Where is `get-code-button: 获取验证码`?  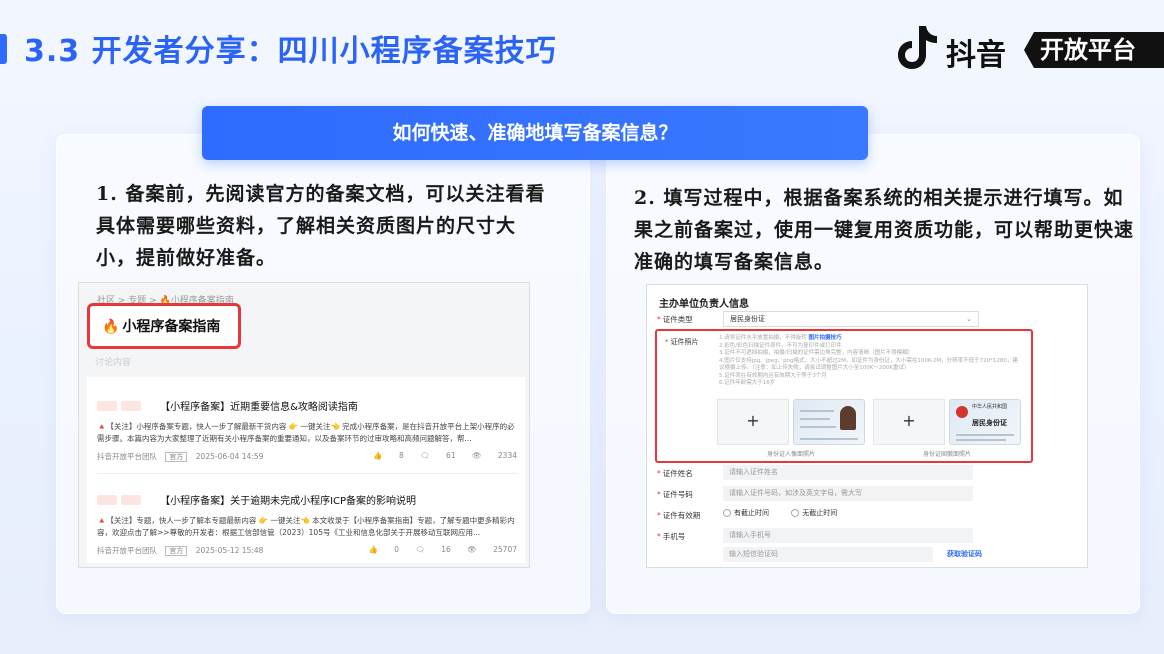 get-code-button: 获取验证码 is located at coordinates (964, 554).